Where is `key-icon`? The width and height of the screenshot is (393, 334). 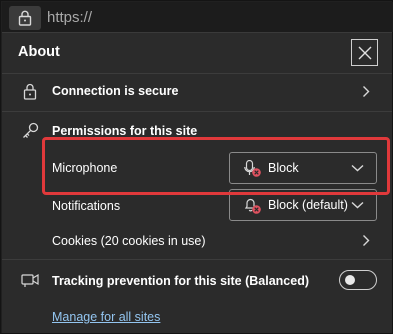 key-icon is located at coordinates (31, 130).